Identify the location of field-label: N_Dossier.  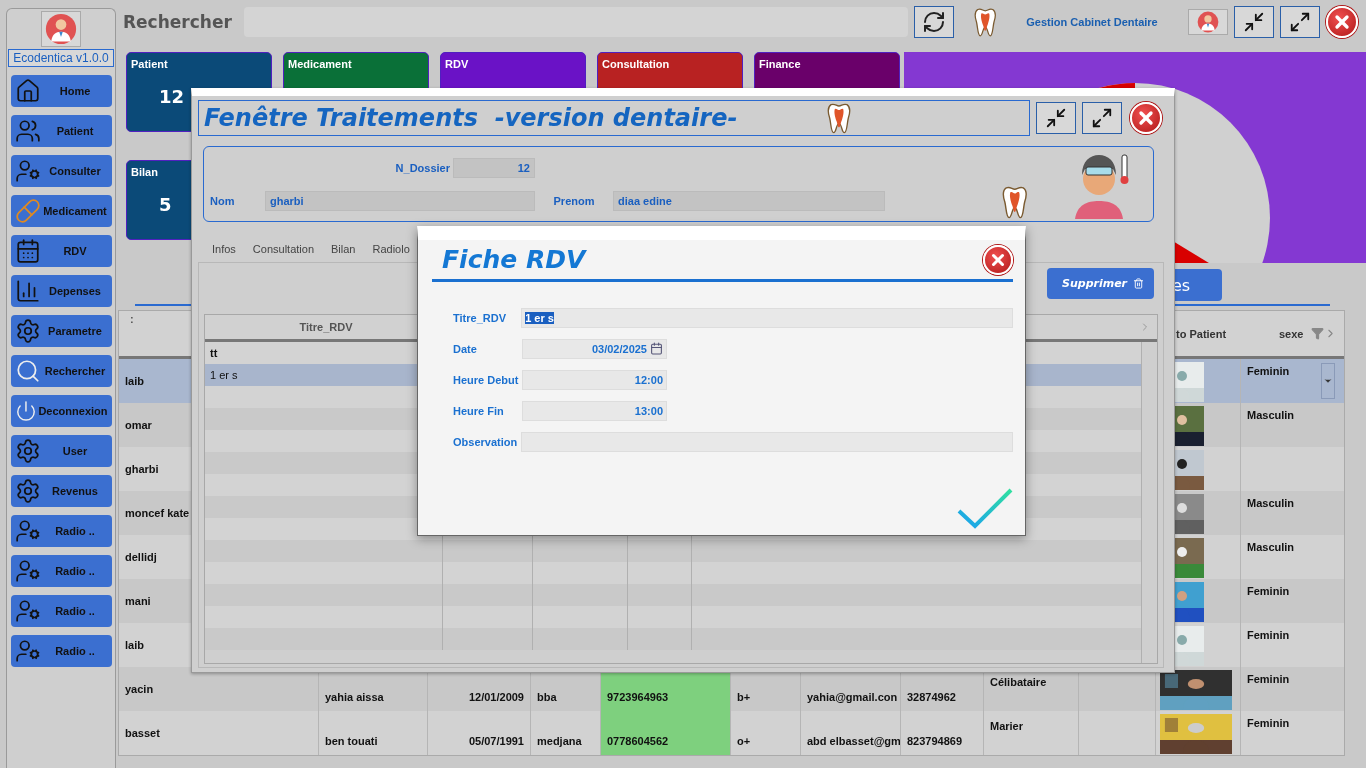
(422, 167).